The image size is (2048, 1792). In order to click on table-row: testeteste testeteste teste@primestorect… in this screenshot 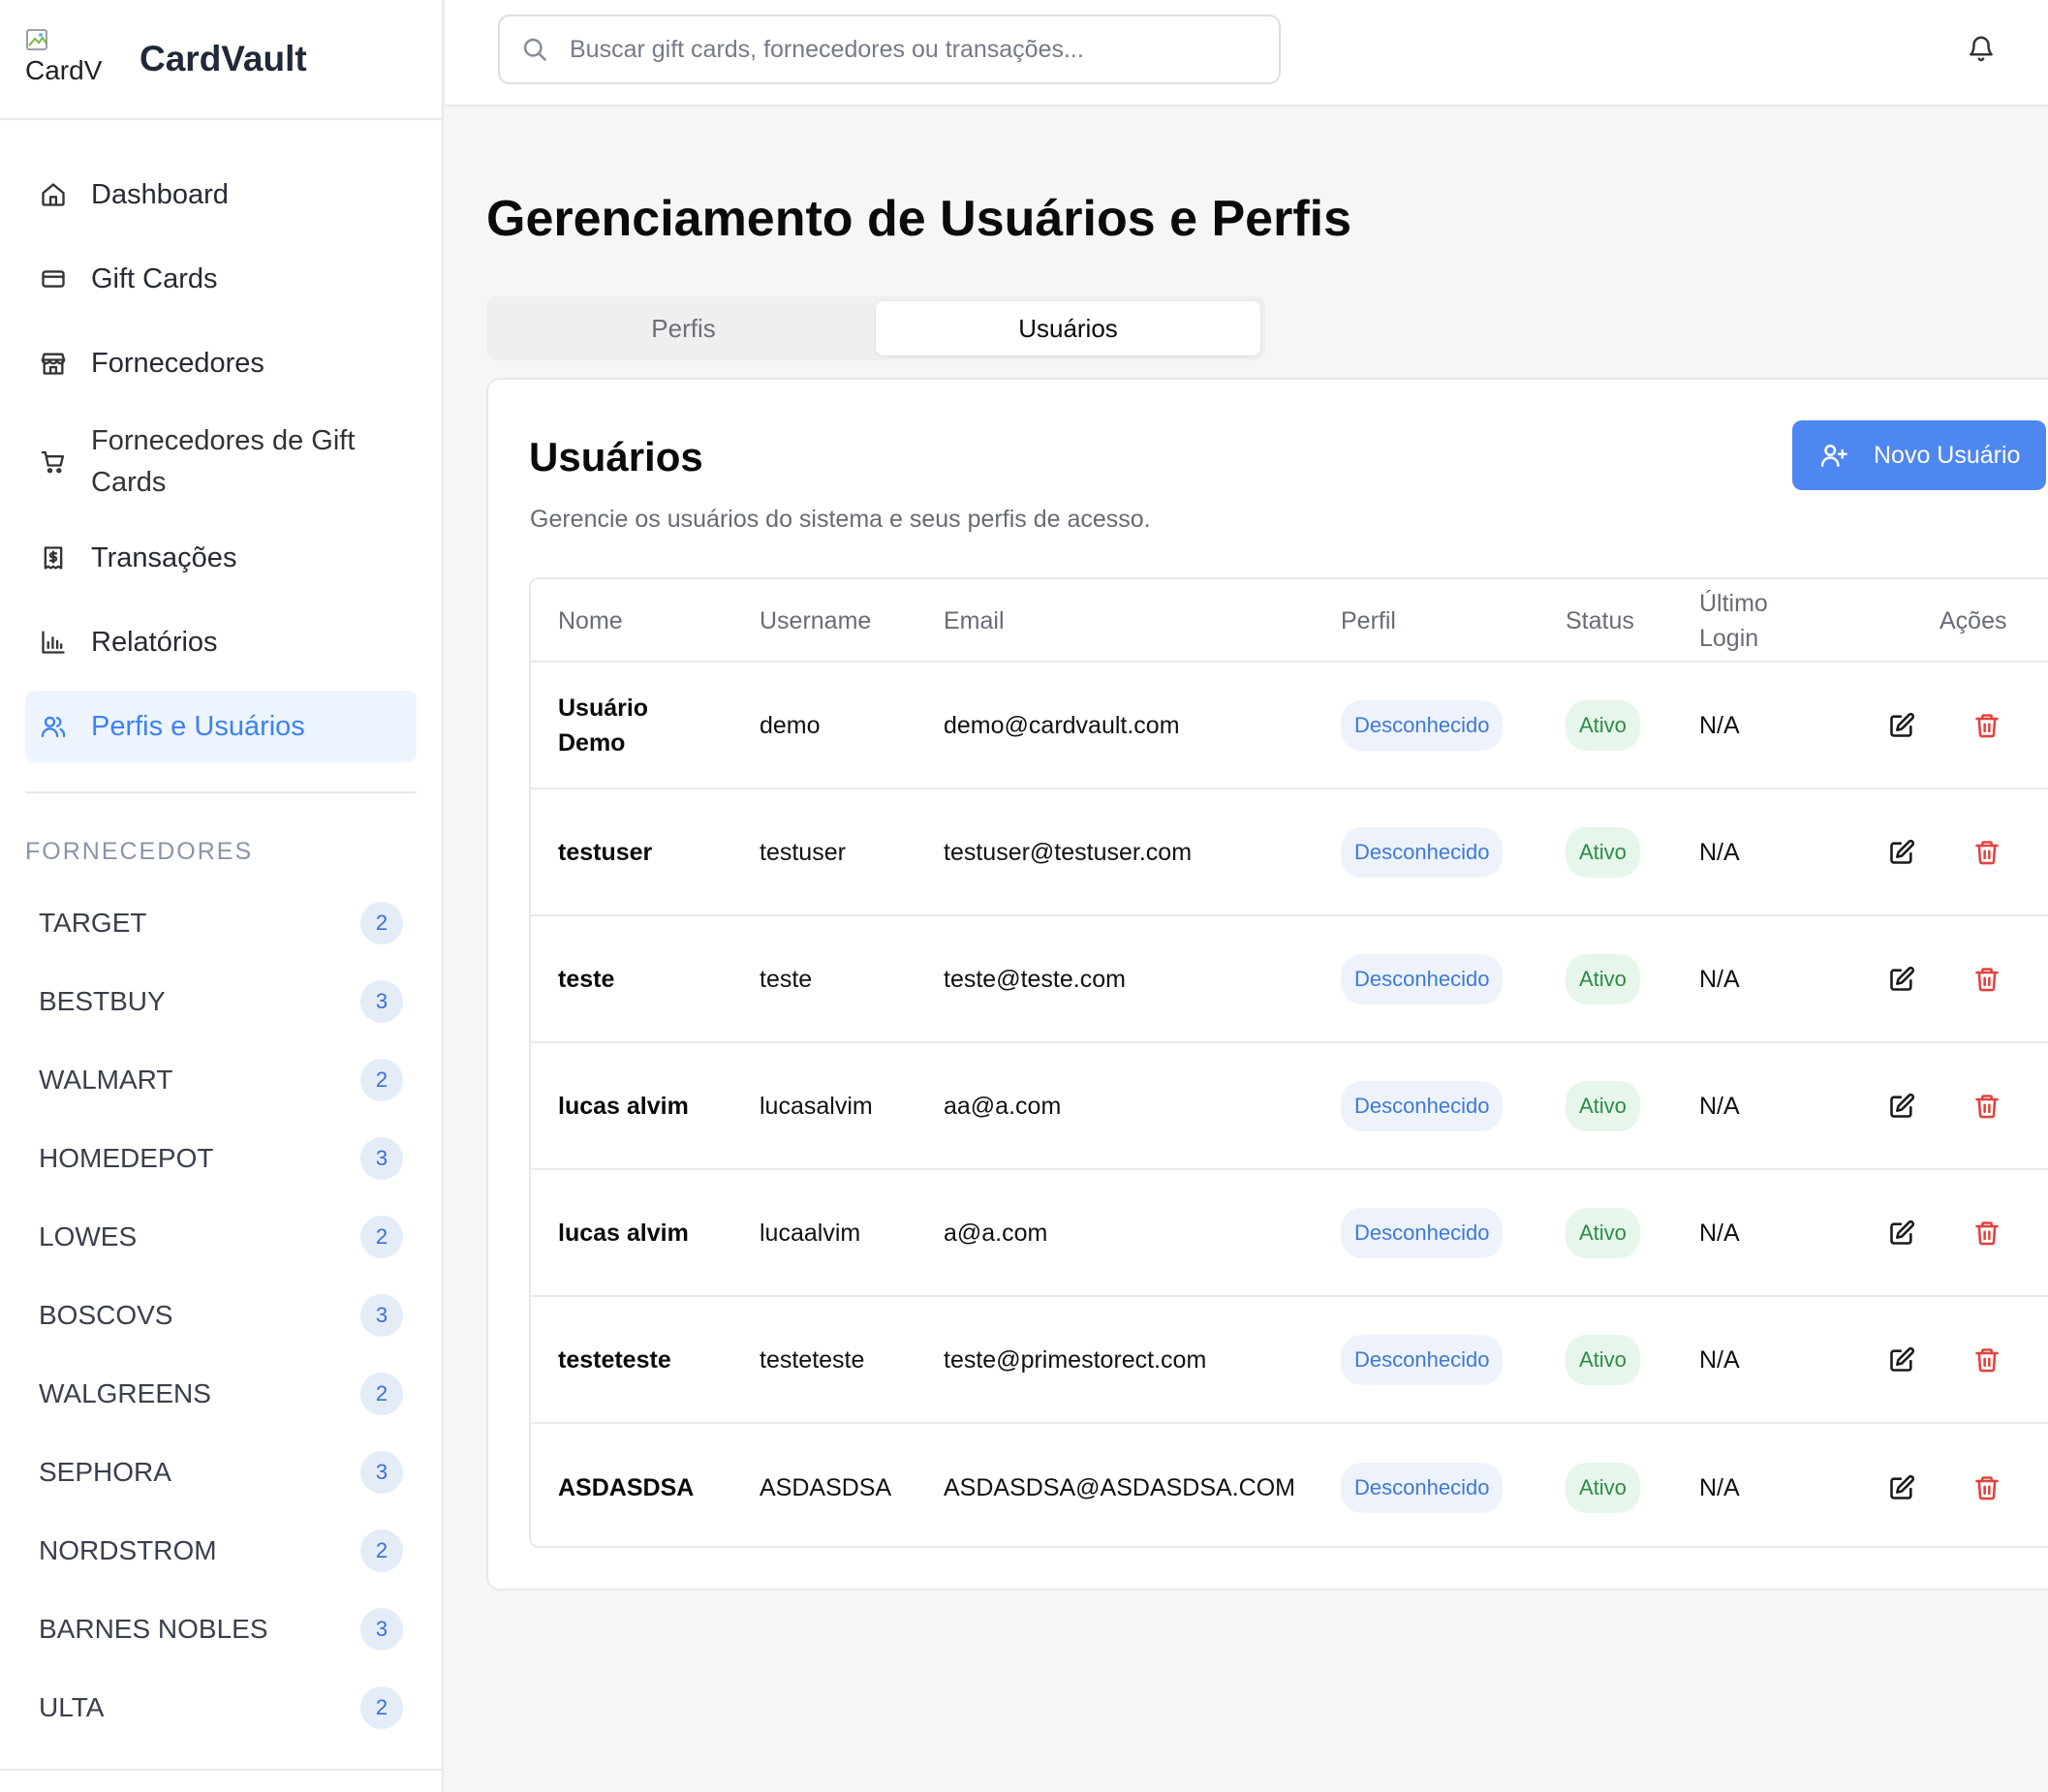, I will do `click(1289, 1360)`.